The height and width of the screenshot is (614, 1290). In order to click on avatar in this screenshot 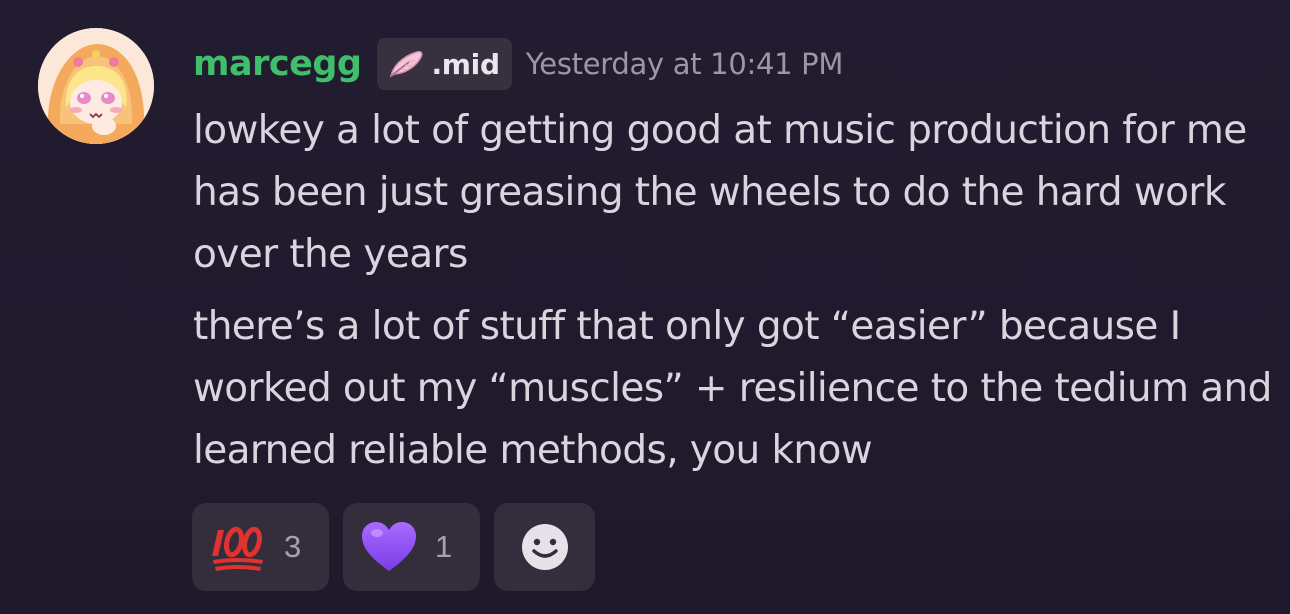, I will do `click(96, 86)`.